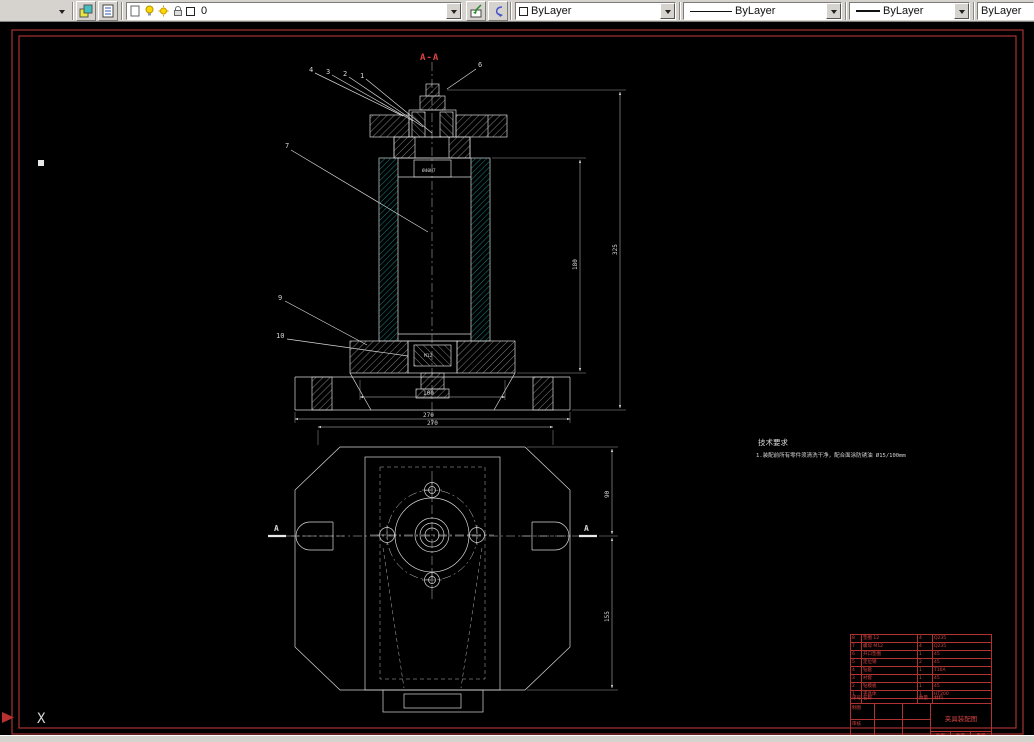 The image size is (1034, 742). Describe the element at coordinates (1005, 11) in the screenshot. I see `plotstyle-control: ByLayer` at that location.